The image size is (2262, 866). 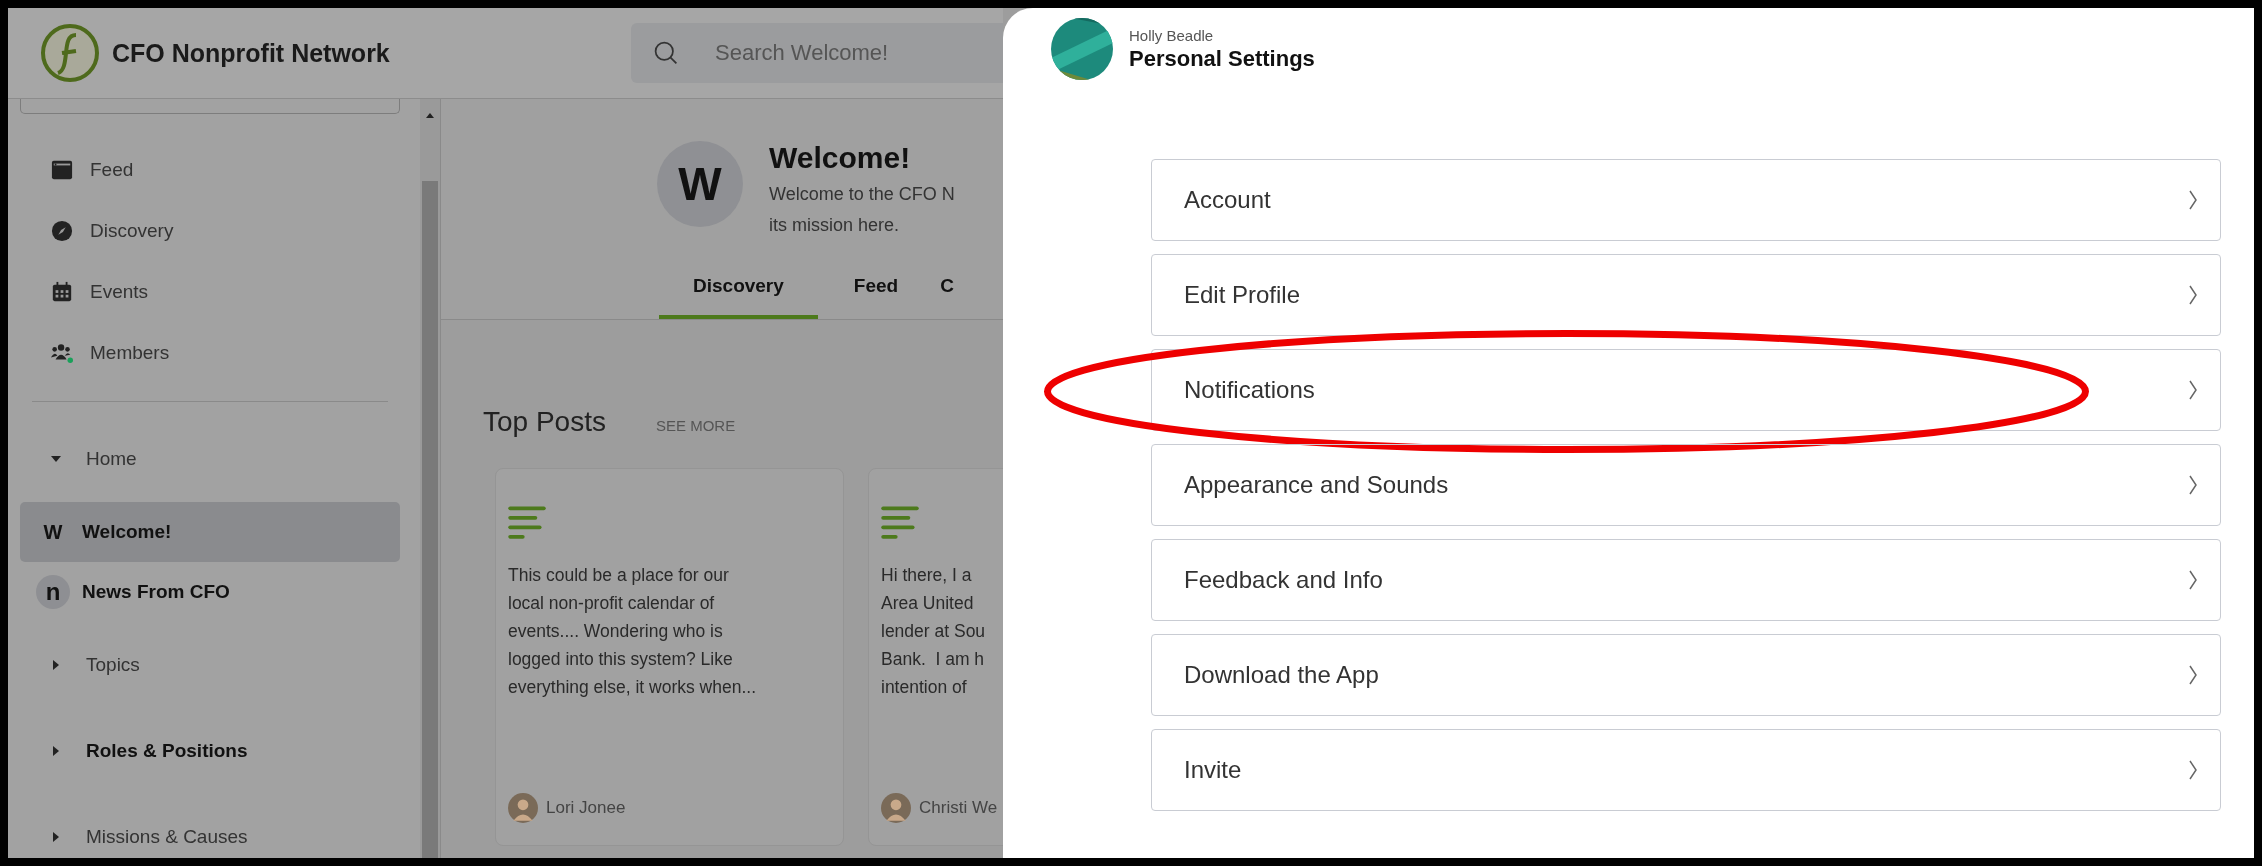 I want to click on settings-item: Appearance and Sounds, so click(x=1686, y=485).